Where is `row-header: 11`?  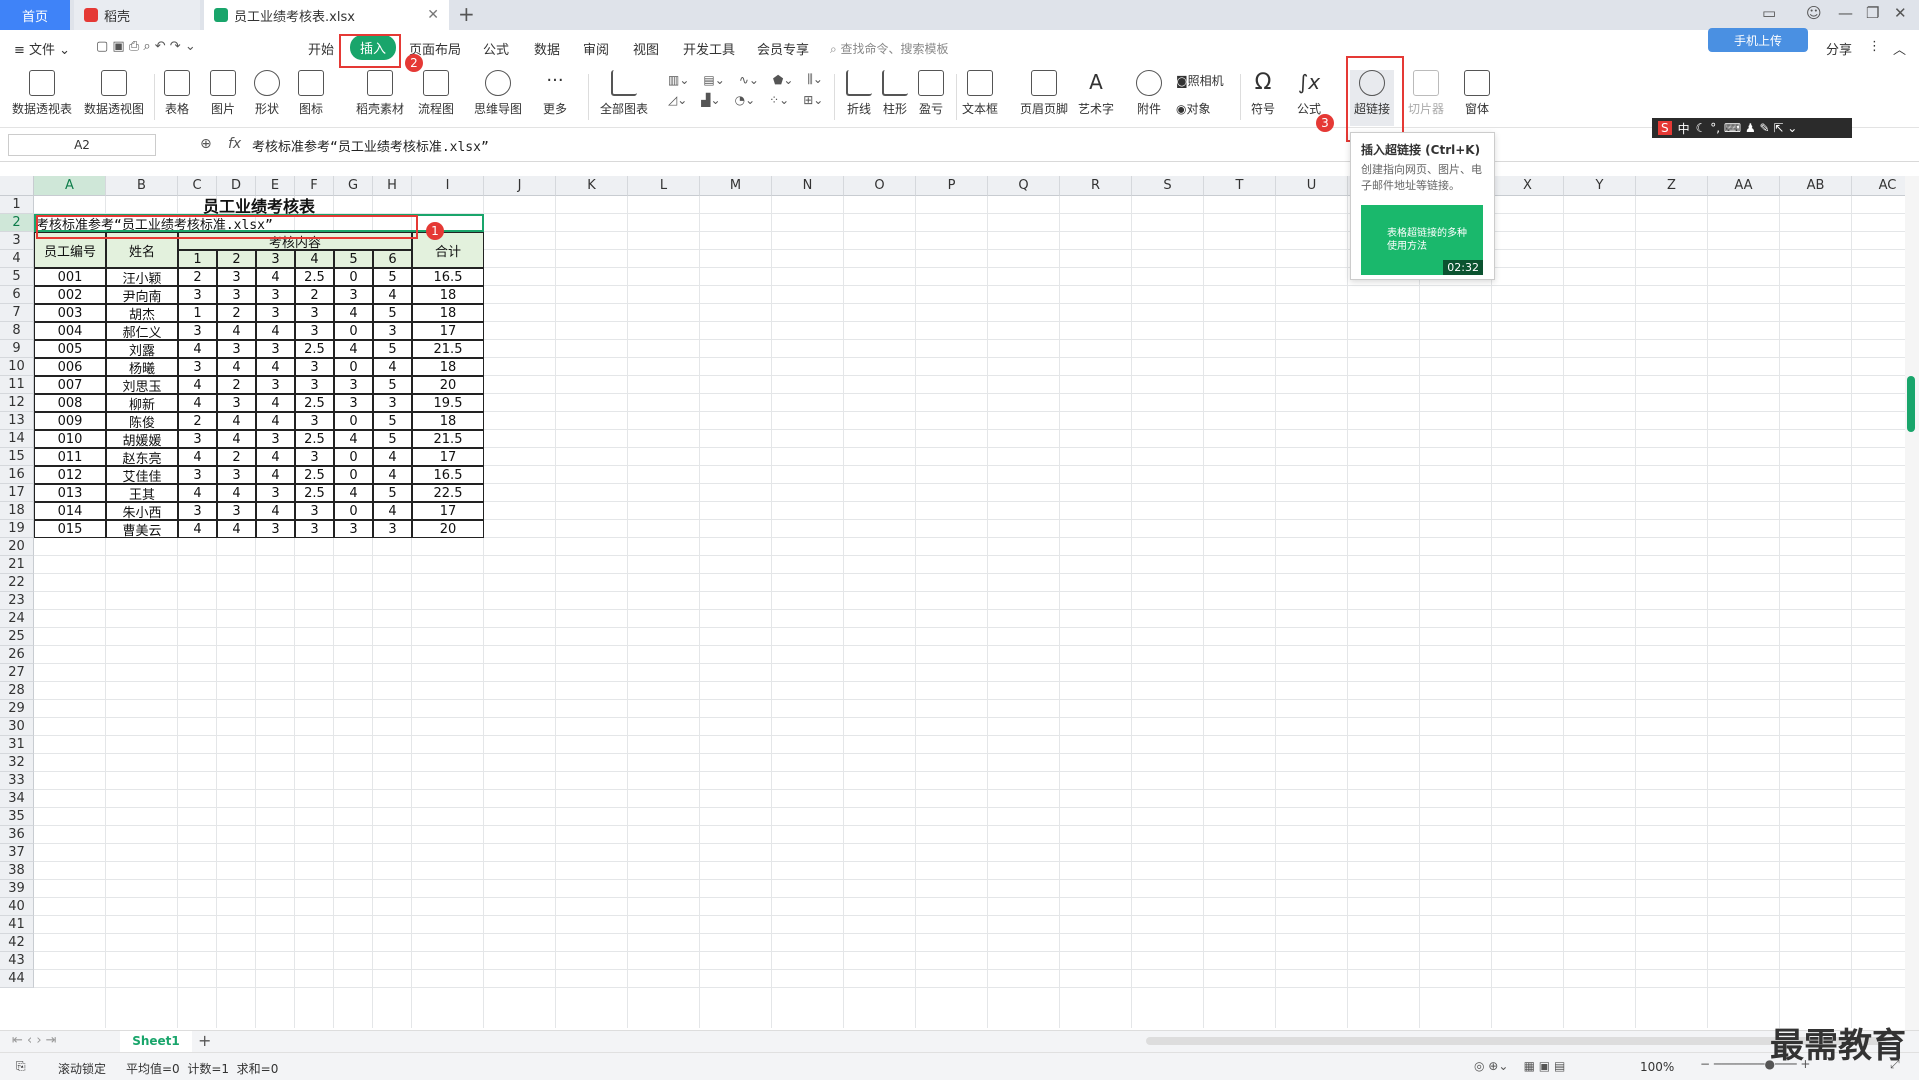 row-header: 11 is located at coordinates (17, 385).